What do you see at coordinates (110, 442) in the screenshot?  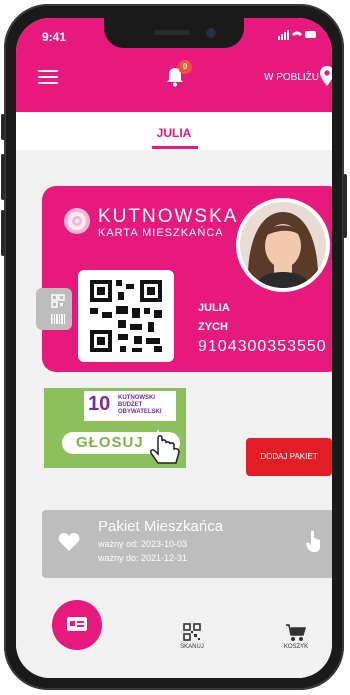 I see `vote-button-label: GŁOSUJ` at bounding box center [110, 442].